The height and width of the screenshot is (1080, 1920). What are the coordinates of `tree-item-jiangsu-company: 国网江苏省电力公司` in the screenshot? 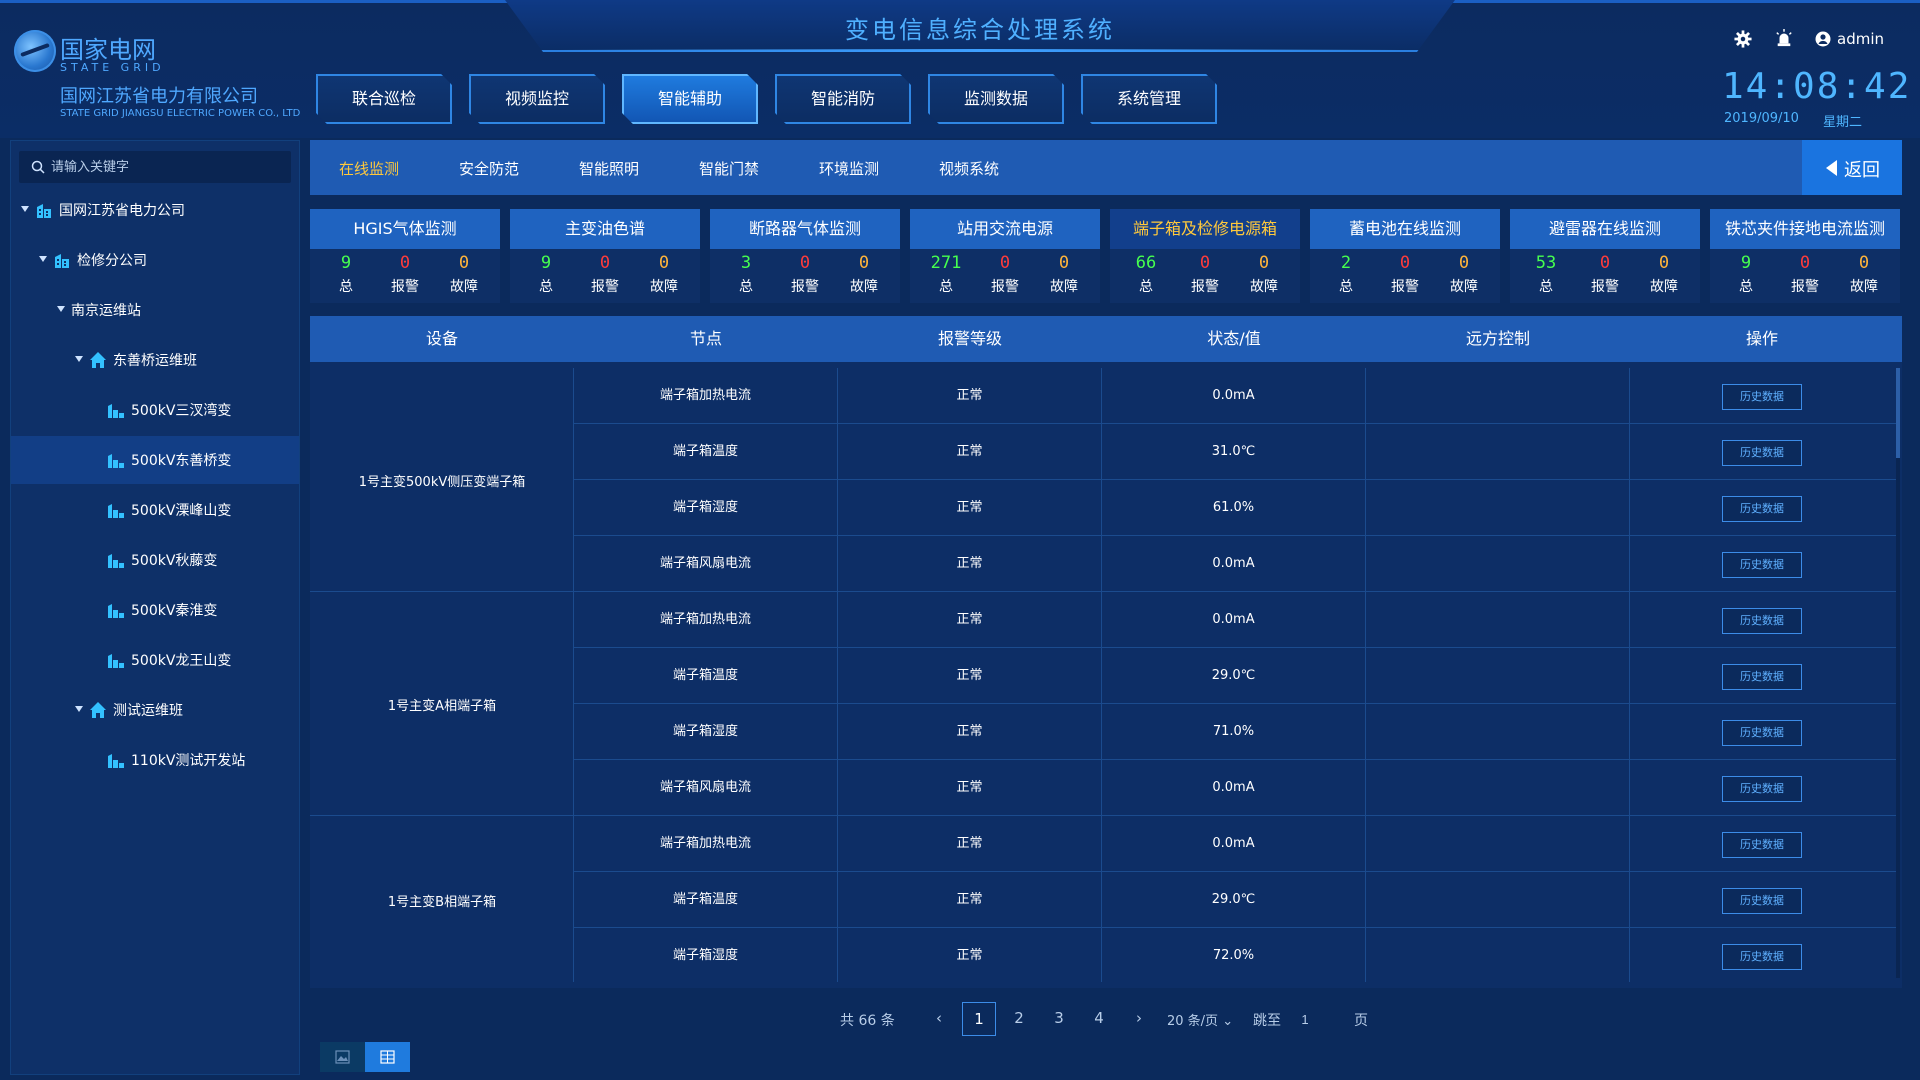 It's located at (155, 210).